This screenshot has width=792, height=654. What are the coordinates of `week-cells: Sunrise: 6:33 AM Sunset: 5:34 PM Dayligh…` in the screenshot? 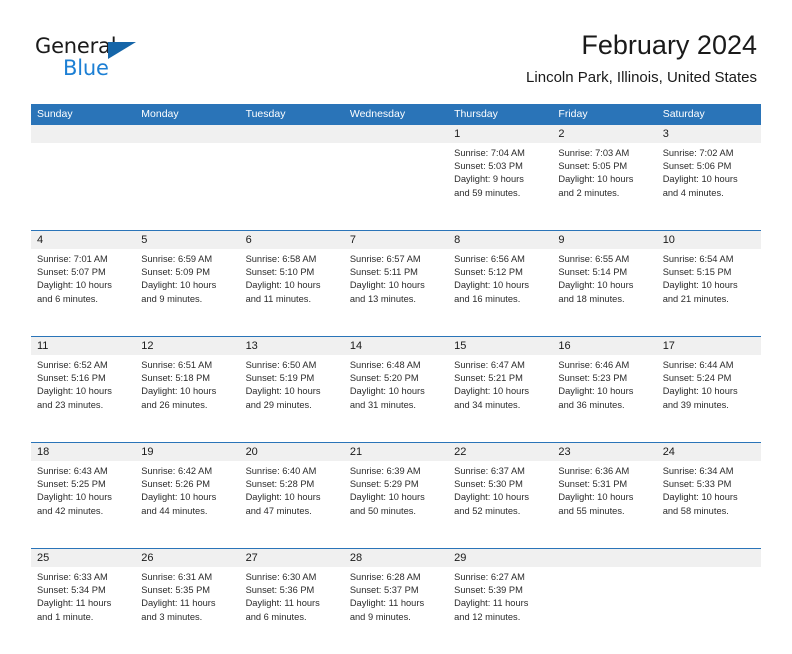 It's located at (396, 610).